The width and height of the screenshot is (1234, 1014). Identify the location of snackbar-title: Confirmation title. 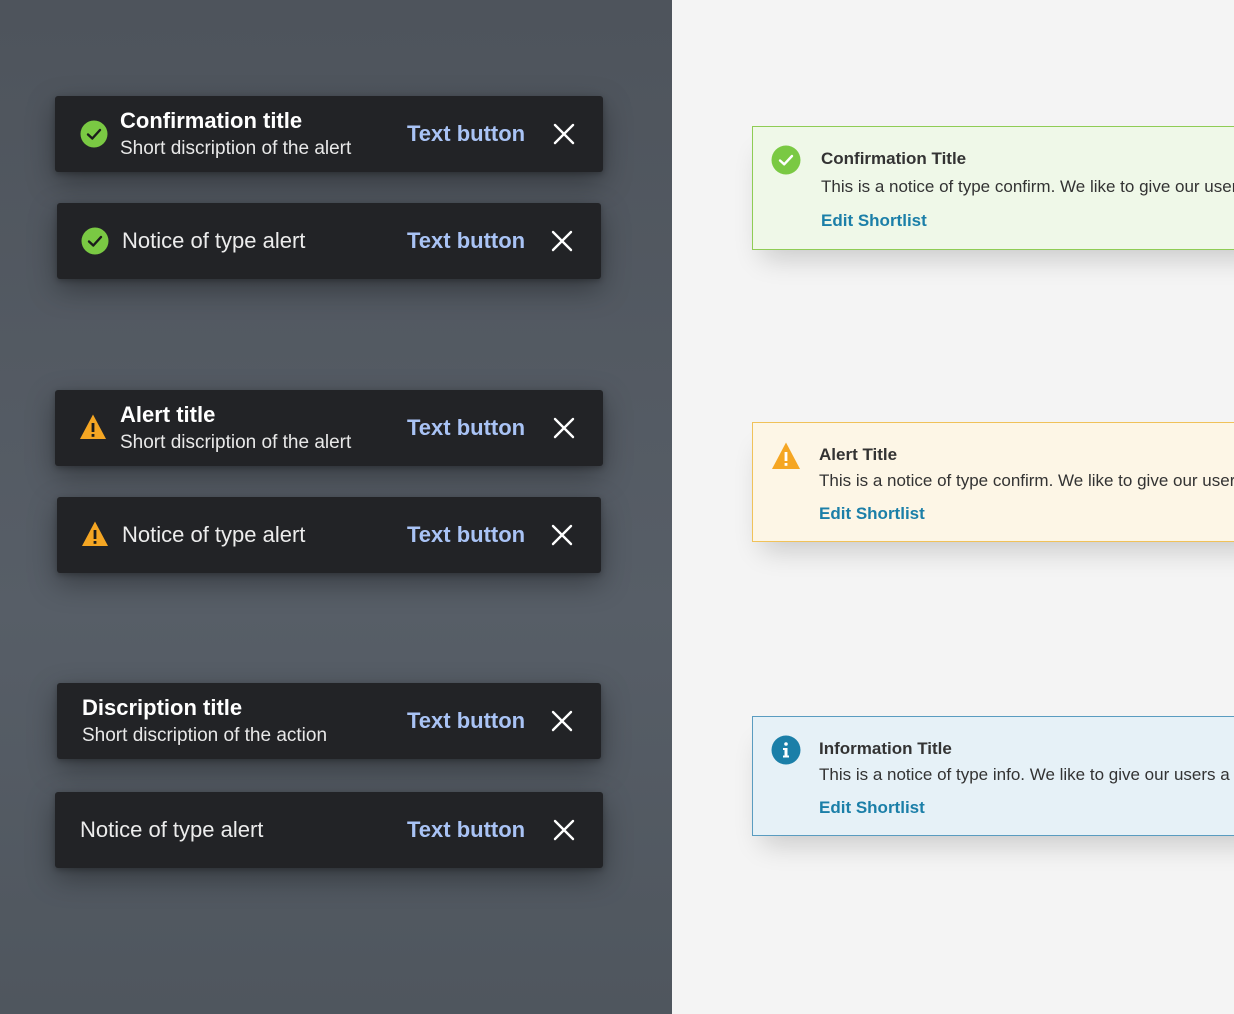
(211, 120).